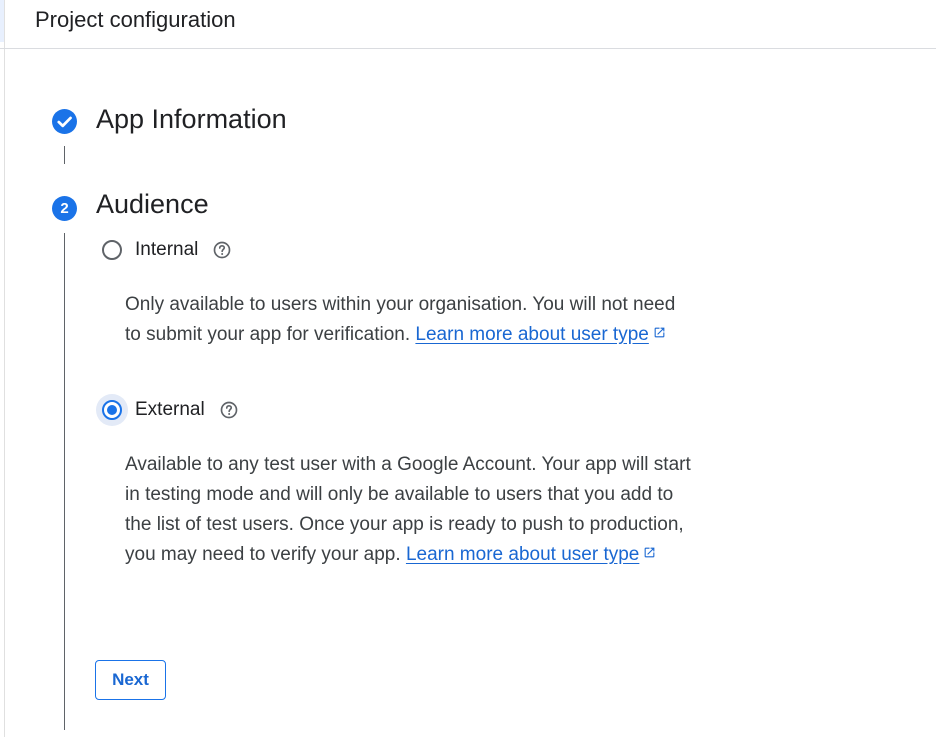 The image size is (936, 737). What do you see at coordinates (531, 334) in the screenshot?
I see `learn-more-link-internal: Learn more about user type` at bounding box center [531, 334].